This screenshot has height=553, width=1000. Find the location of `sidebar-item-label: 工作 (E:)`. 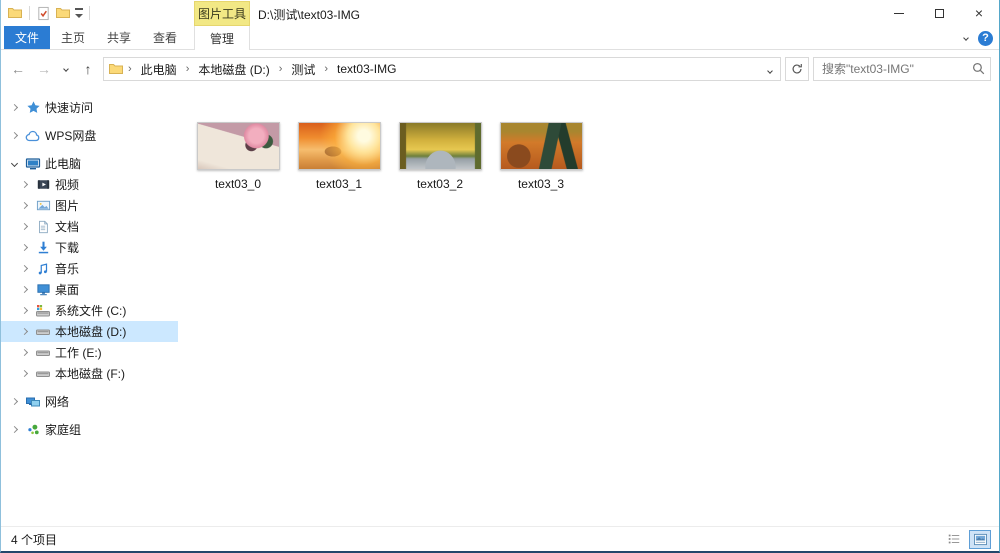

sidebar-item-label: 工作 (E:) is located at coordinates (78, 353).